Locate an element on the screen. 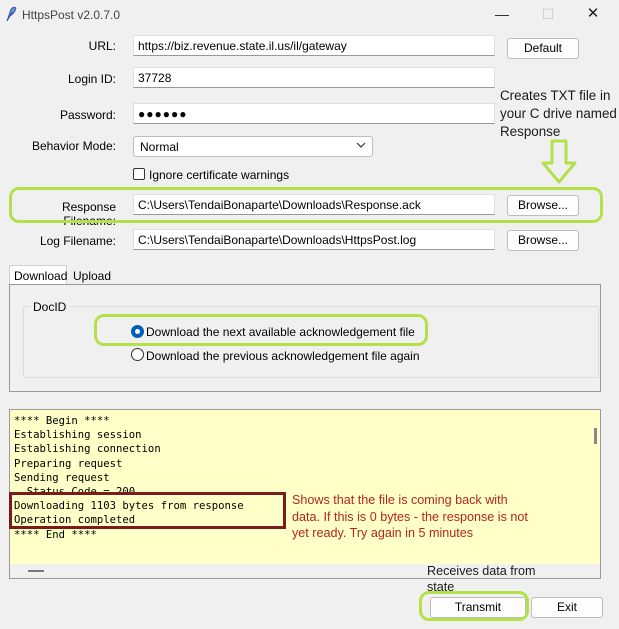  down-arrow-icon is located at coordinates (559, 161).